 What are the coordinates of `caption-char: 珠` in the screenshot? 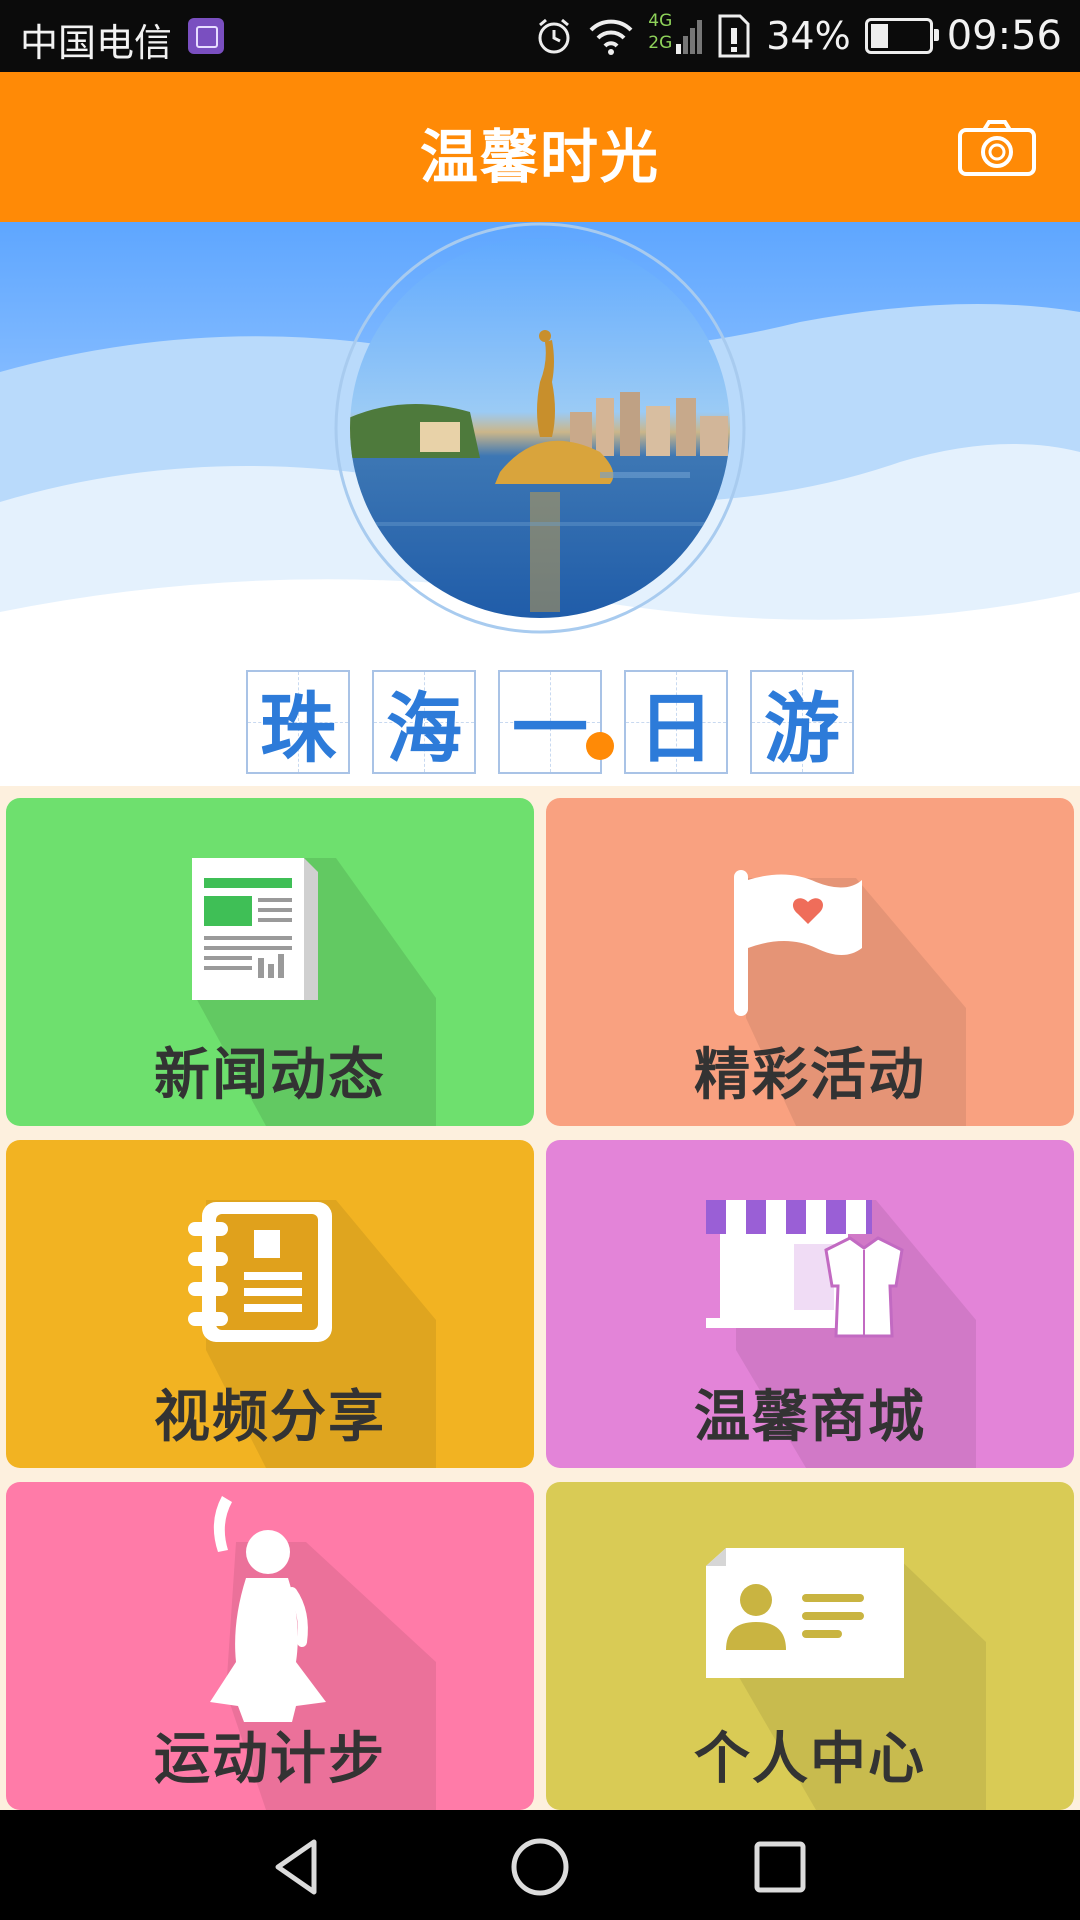 It's located at (298, 722).